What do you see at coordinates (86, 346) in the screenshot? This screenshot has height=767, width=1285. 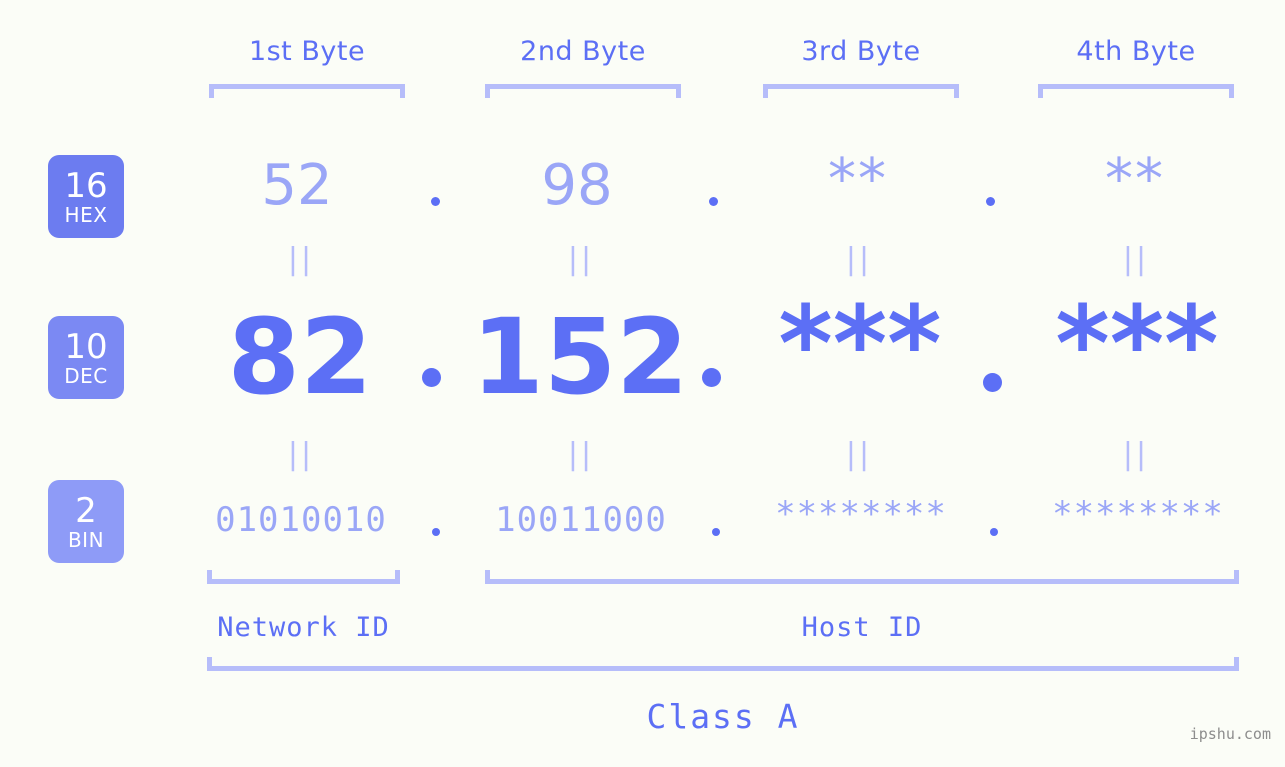 I see `base-badge-dec-number: 10` at bounding box center [86, 346].